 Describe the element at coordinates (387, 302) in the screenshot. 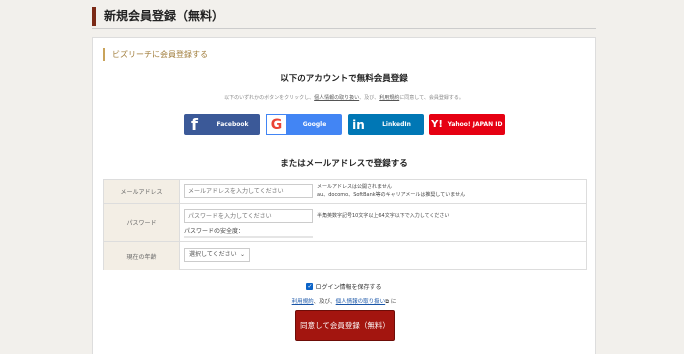

I see `external-link-icon: ⧉` at that location.